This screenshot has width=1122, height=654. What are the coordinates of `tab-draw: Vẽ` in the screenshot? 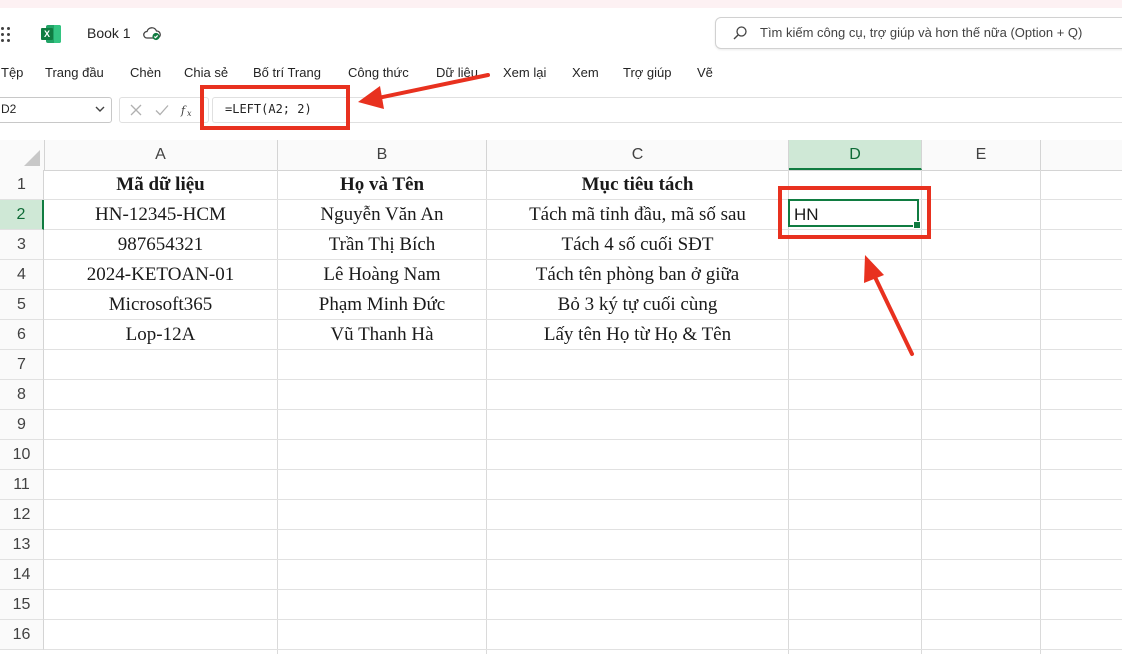 It's located at (705, 72).